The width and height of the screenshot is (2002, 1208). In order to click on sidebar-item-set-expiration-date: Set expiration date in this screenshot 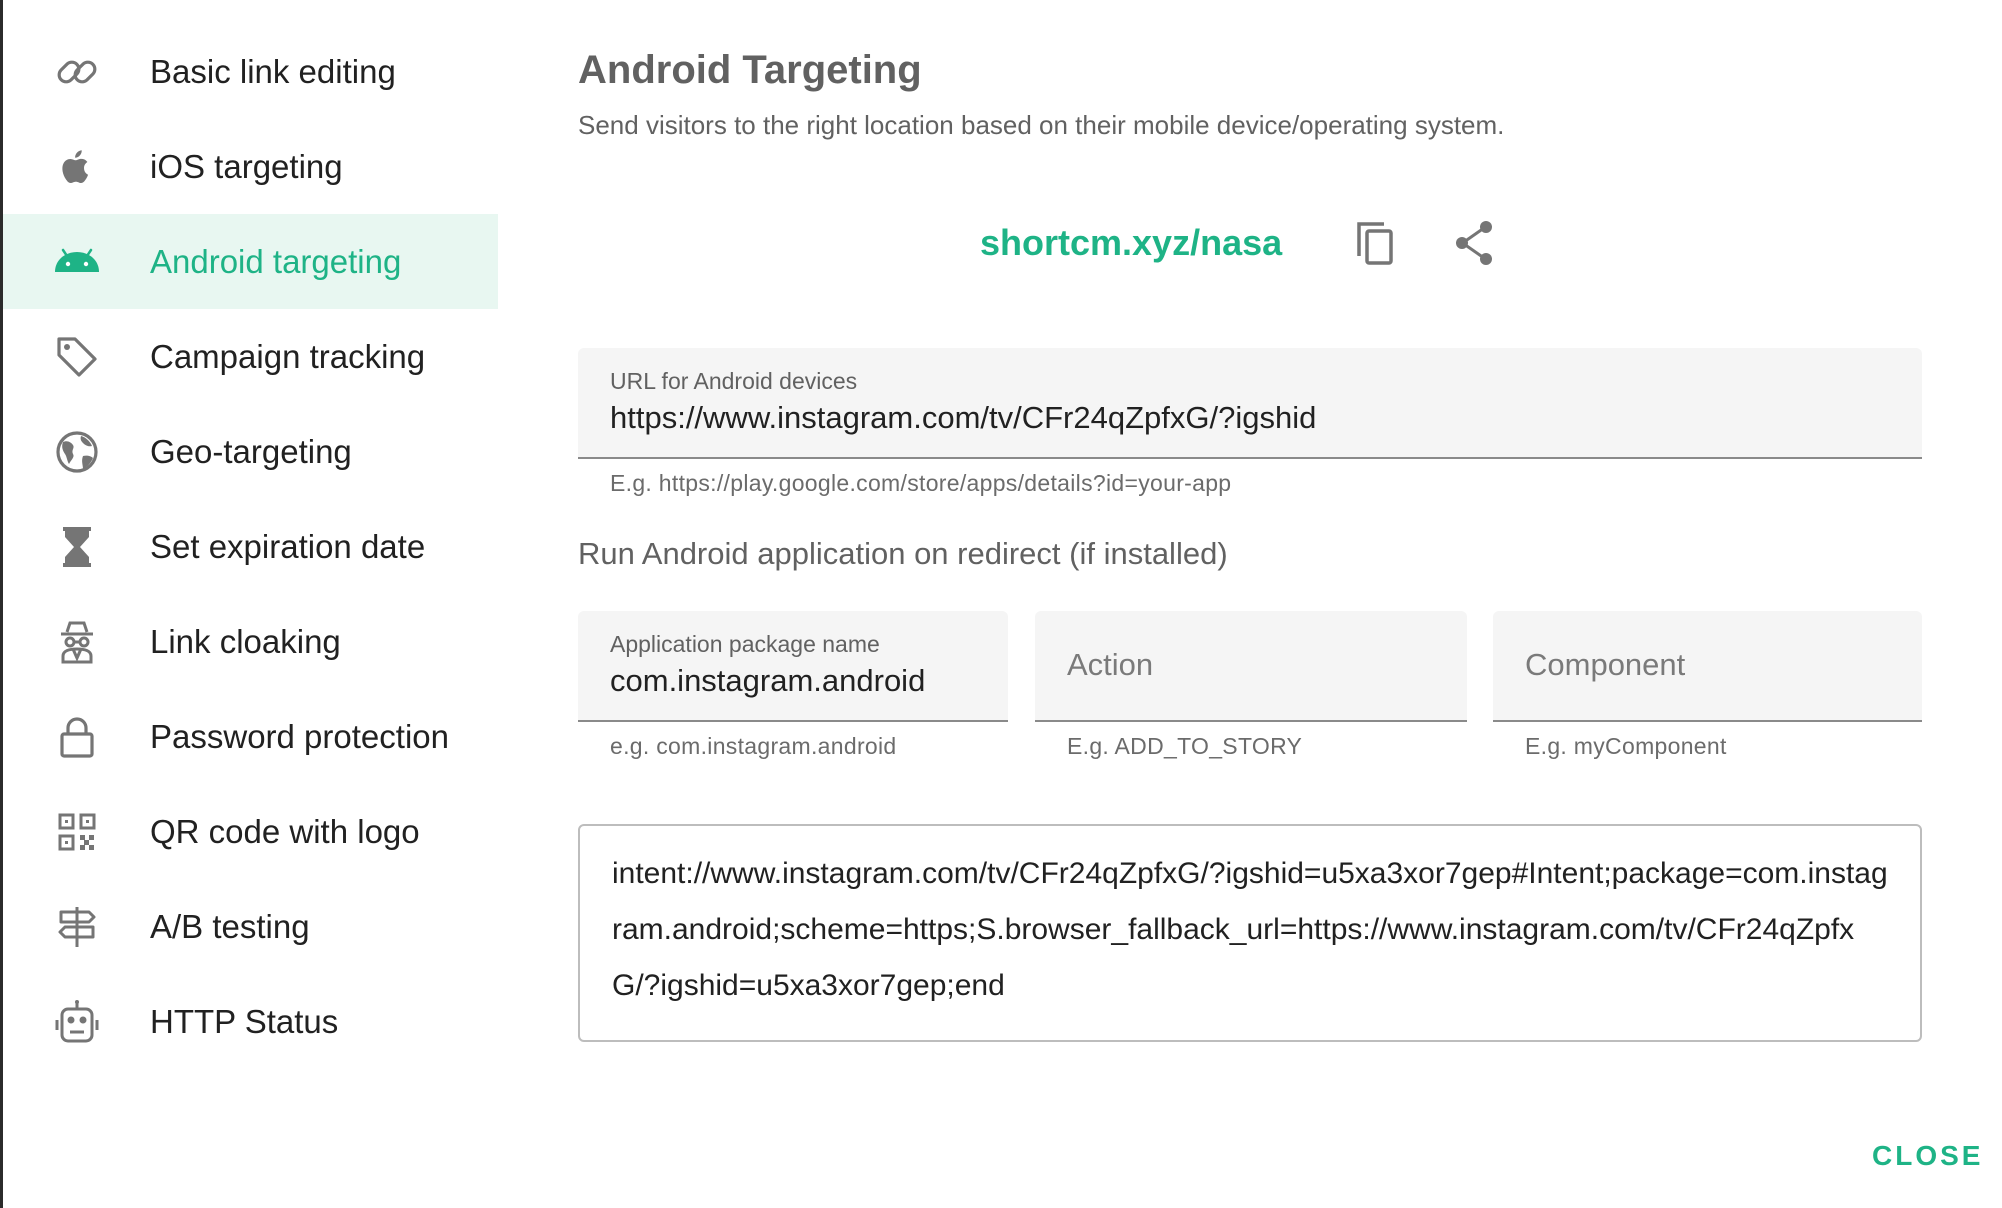, I will do `click(250, 546)`.